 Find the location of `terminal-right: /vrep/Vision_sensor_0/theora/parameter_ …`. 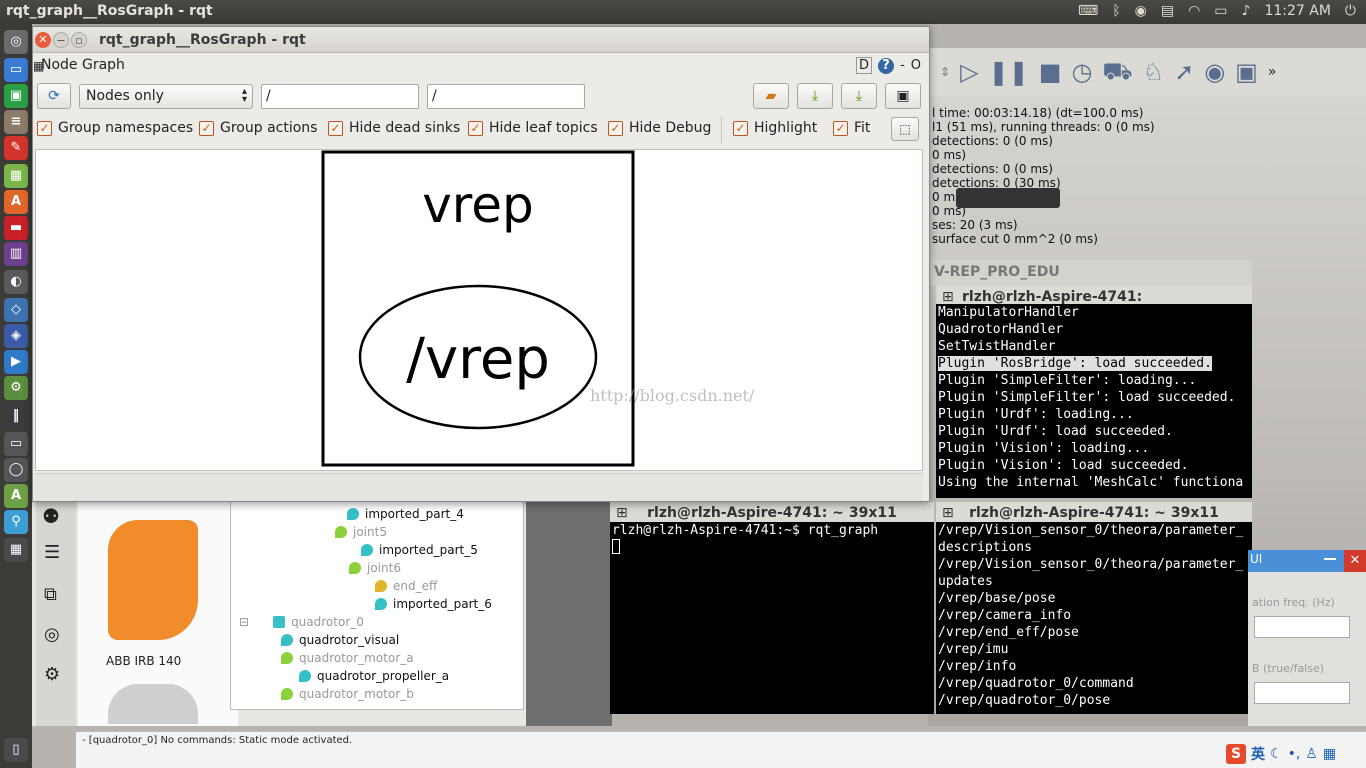

terminal-right: /vrep/Vision_sensor_0/theora/parameter_ … is located at coordinates (1094, 618).